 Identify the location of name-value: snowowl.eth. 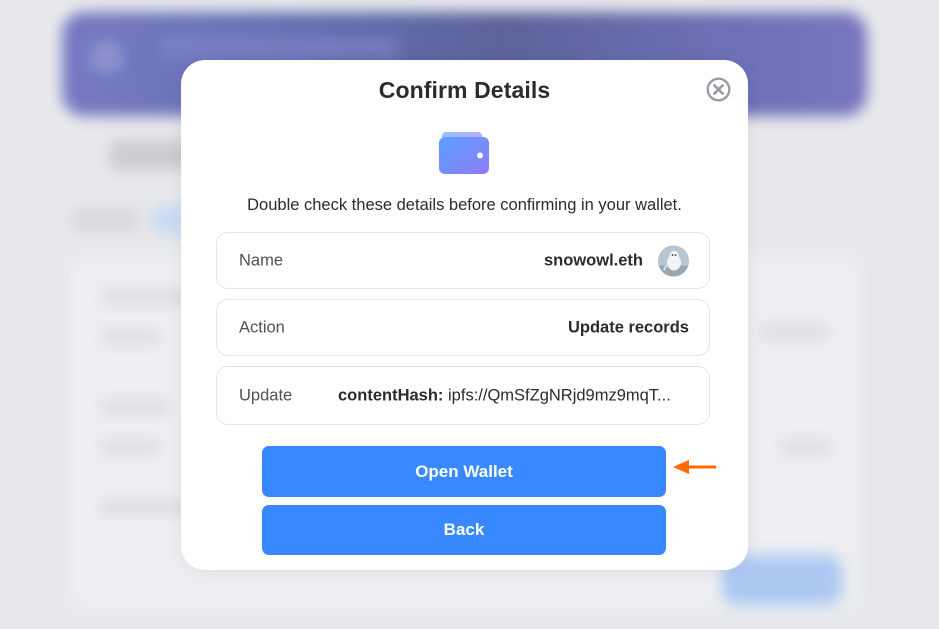
(593, 260).